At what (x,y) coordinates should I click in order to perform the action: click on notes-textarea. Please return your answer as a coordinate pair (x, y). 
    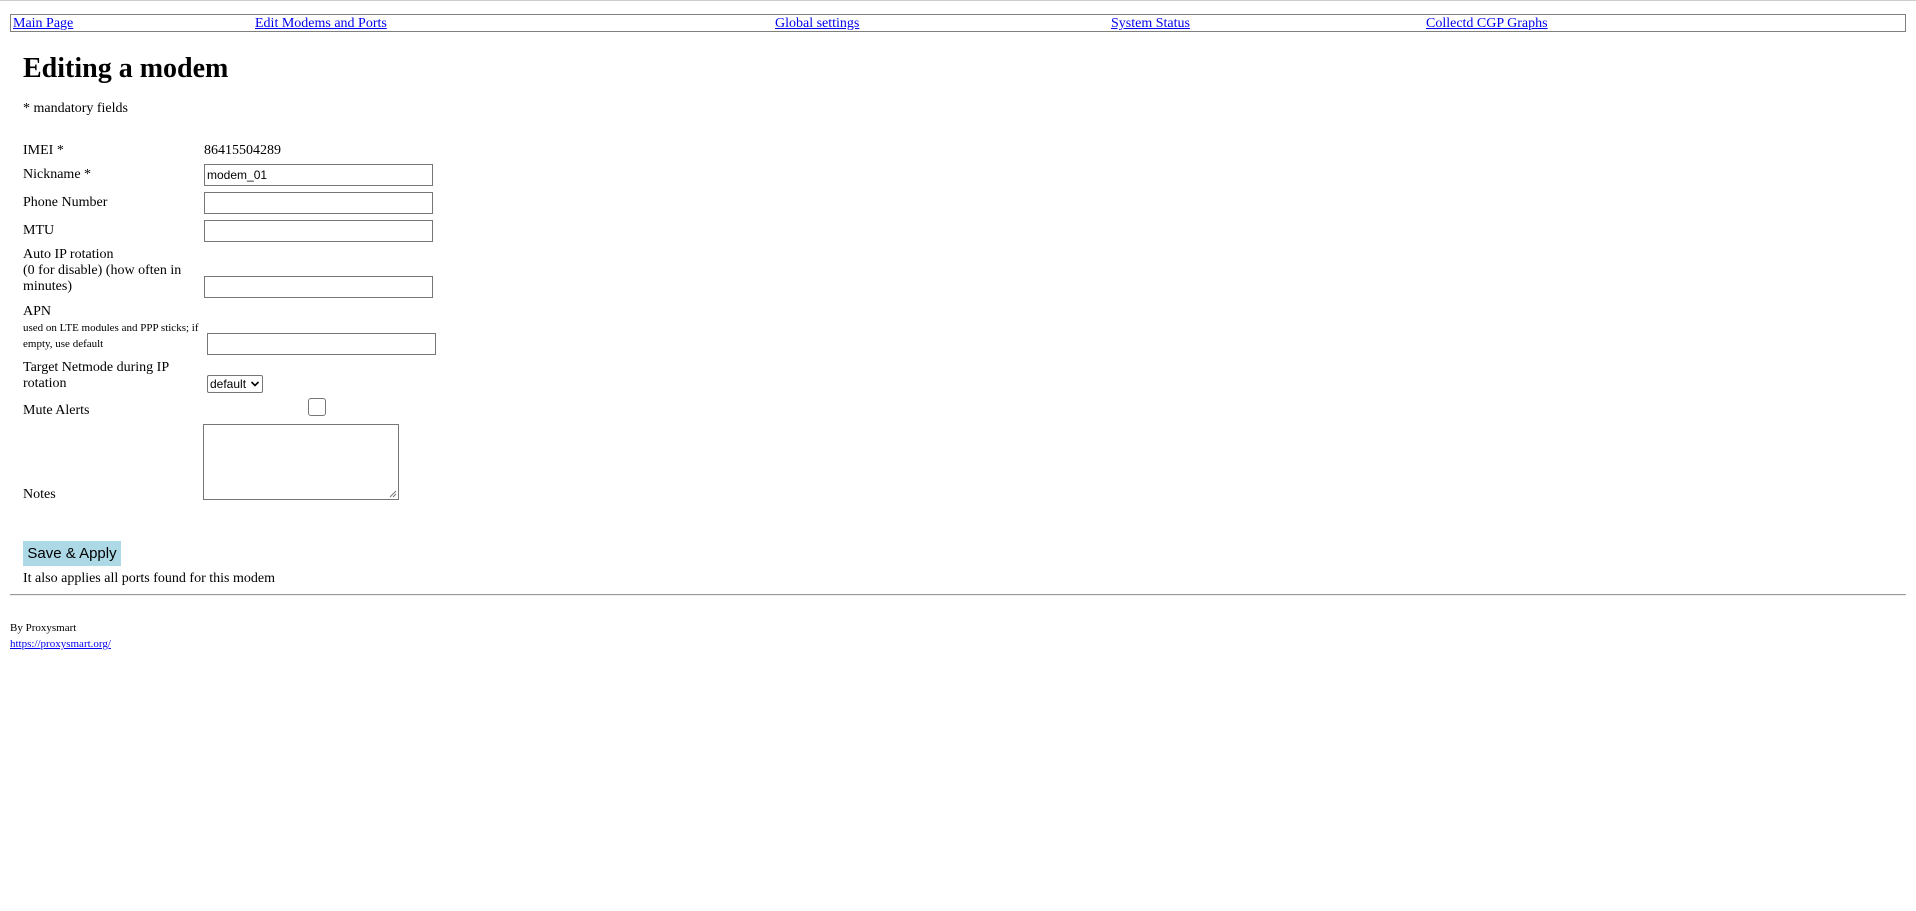
    Looking at the image, I should click on (301, 462).